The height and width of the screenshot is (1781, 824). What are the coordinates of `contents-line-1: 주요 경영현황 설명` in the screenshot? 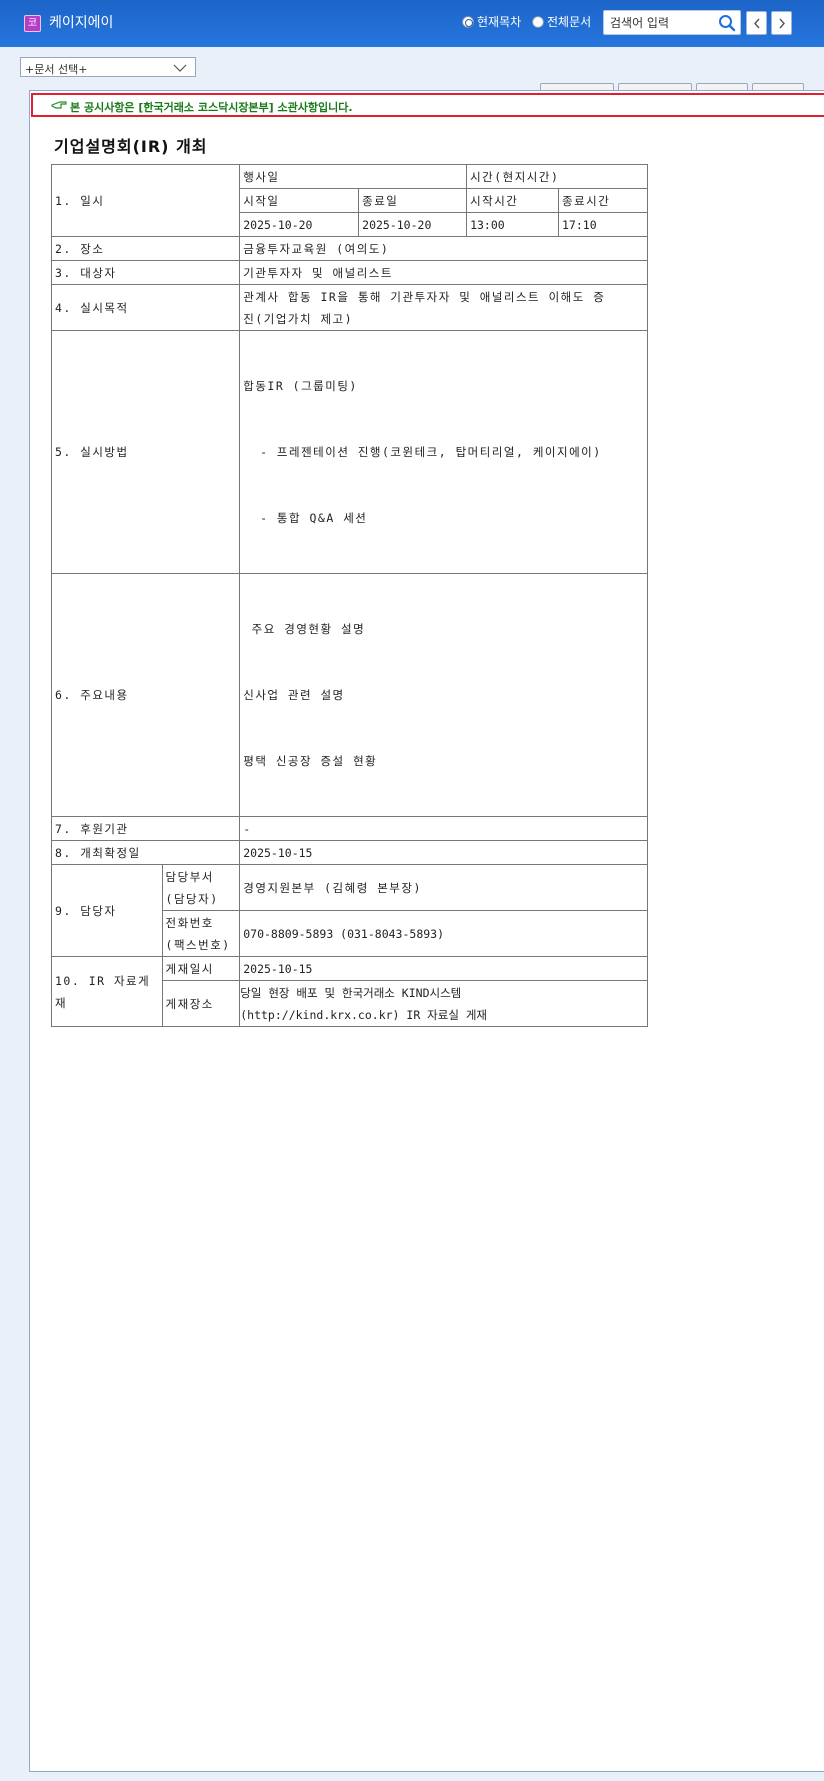 It's located at (304, 629).